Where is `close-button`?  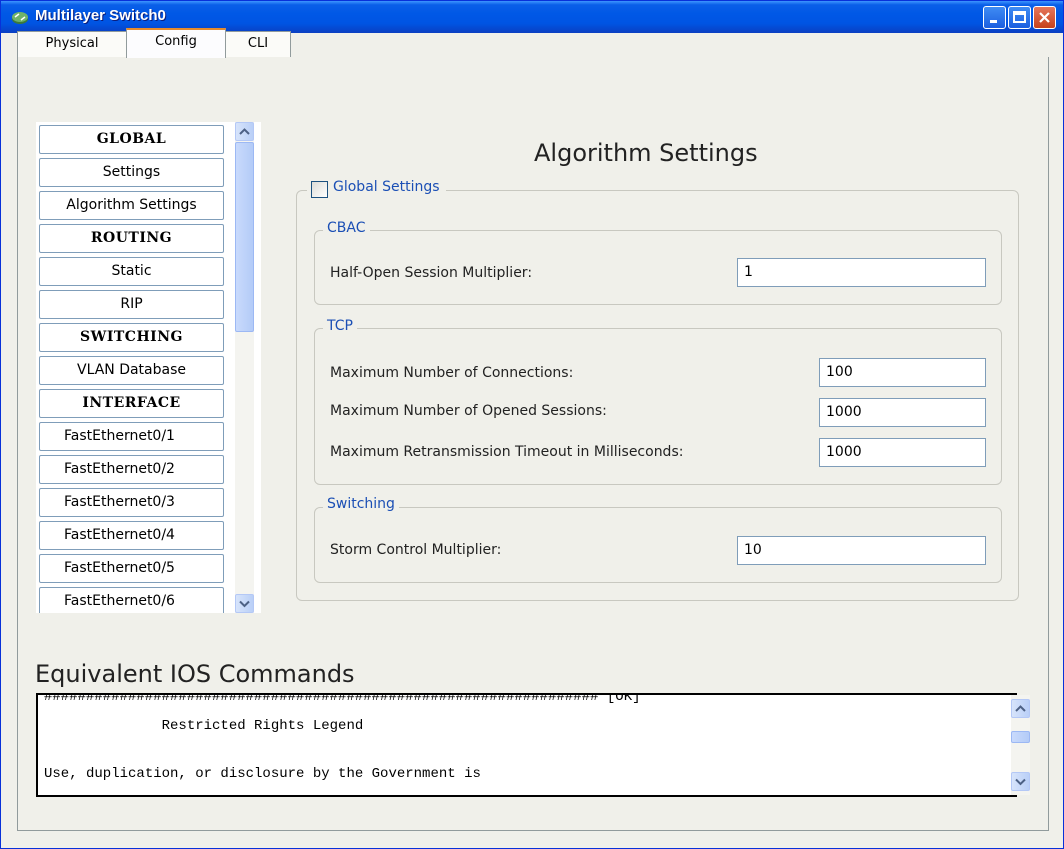 close-button is located at coordinates (1044, 17).